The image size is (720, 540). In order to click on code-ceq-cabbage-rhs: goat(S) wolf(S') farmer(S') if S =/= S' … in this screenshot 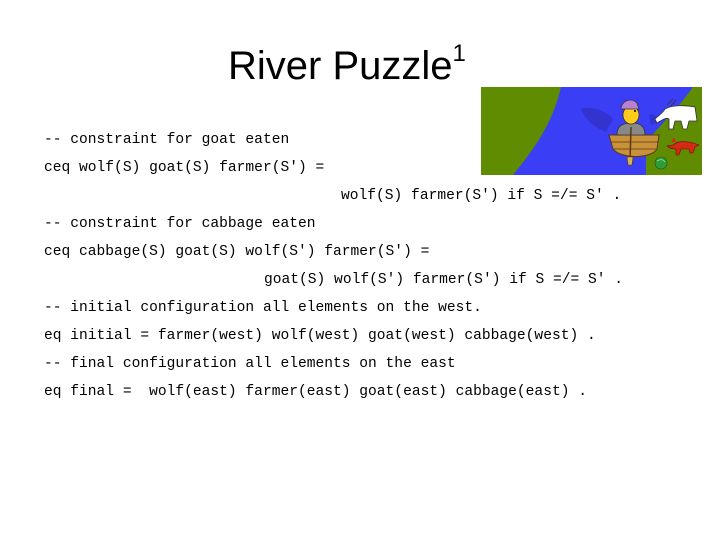, I will do `click(444, 280)`.